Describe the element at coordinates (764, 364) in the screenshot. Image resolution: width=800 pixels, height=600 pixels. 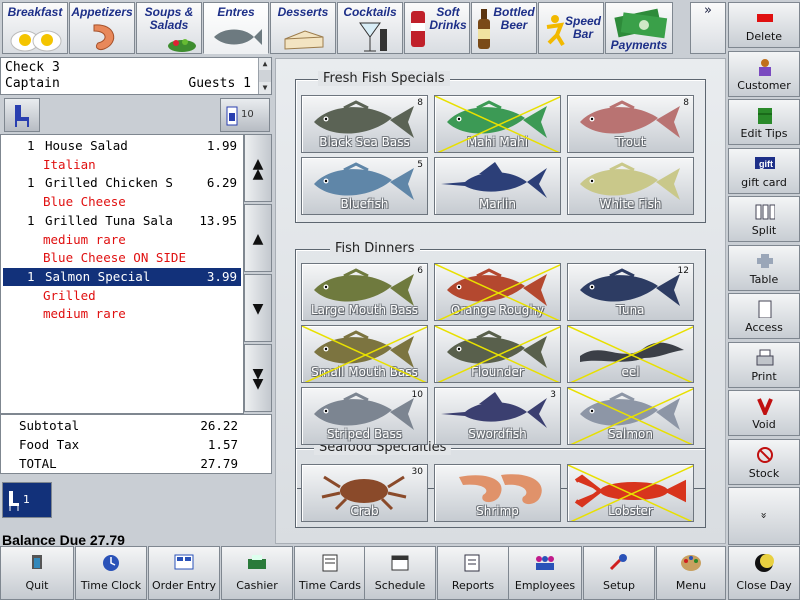
I see `print-button: Print` at that location.